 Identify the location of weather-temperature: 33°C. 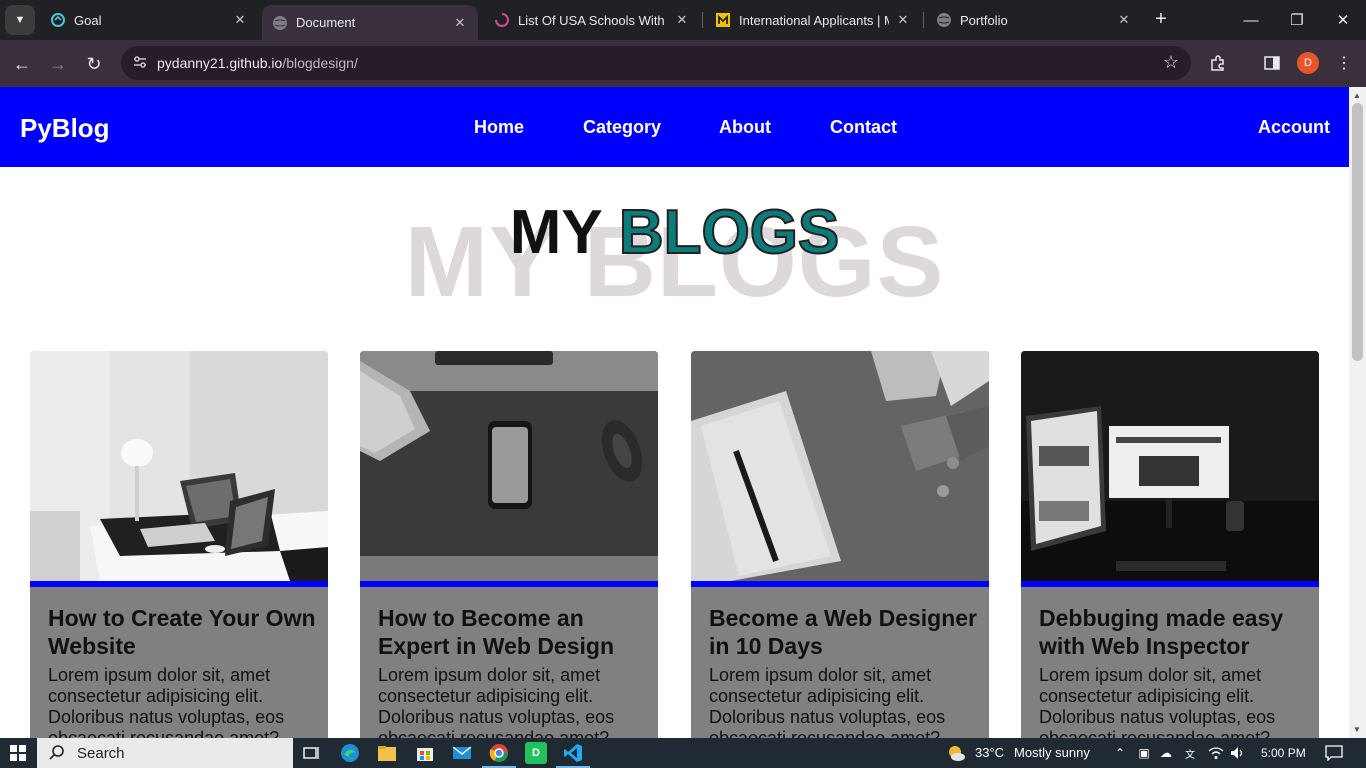
(989, 752).